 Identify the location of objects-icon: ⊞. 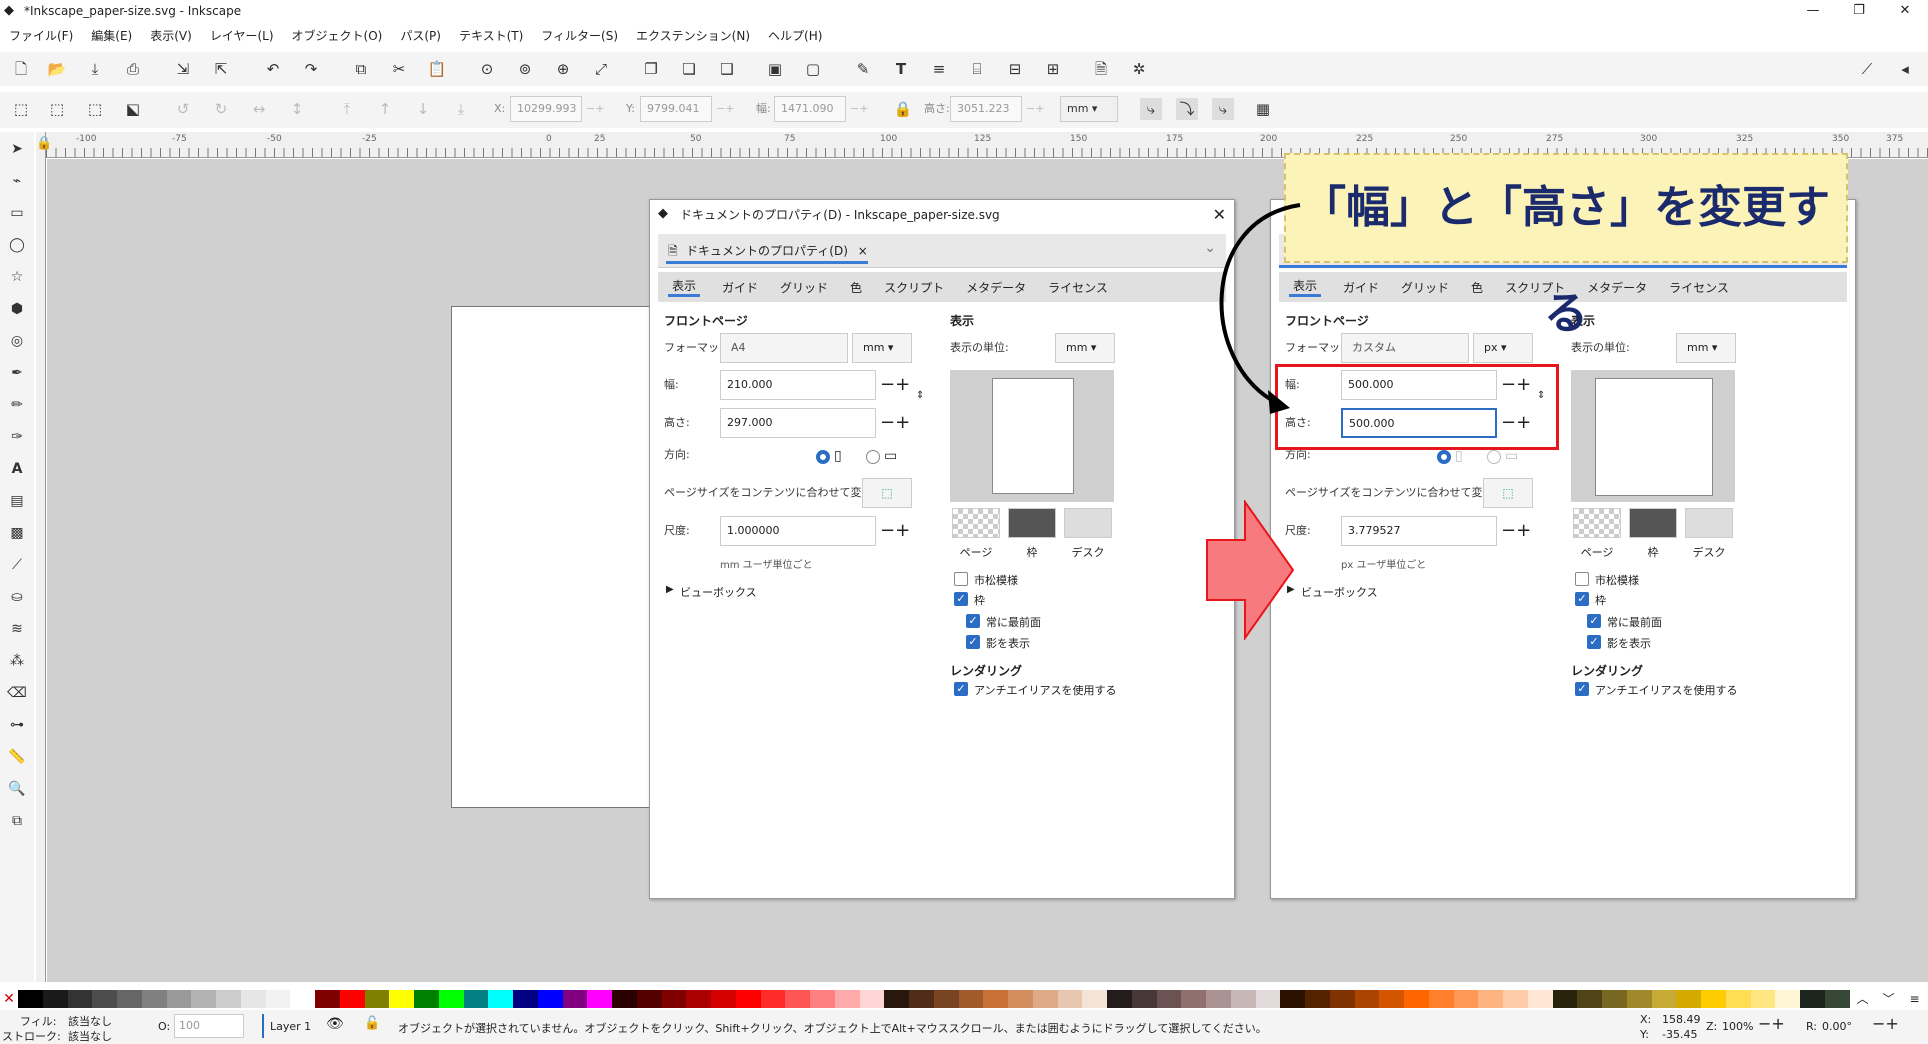
(1053, 69).